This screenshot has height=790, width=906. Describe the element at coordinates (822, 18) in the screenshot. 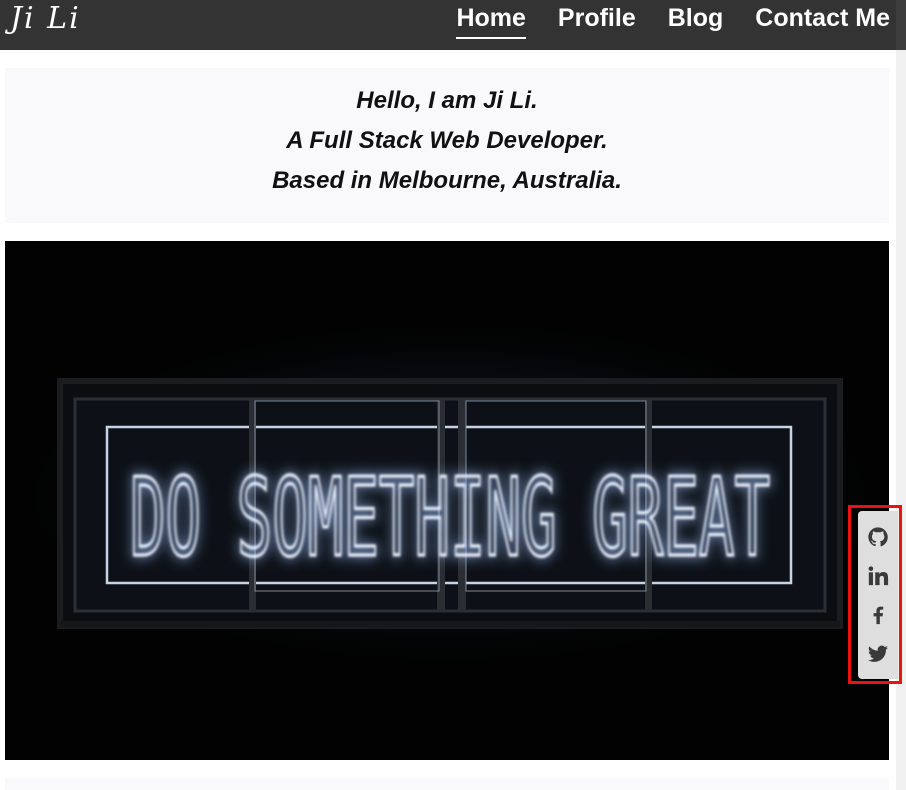

I see `nav-link-contact-me: Contact Me` at that location.